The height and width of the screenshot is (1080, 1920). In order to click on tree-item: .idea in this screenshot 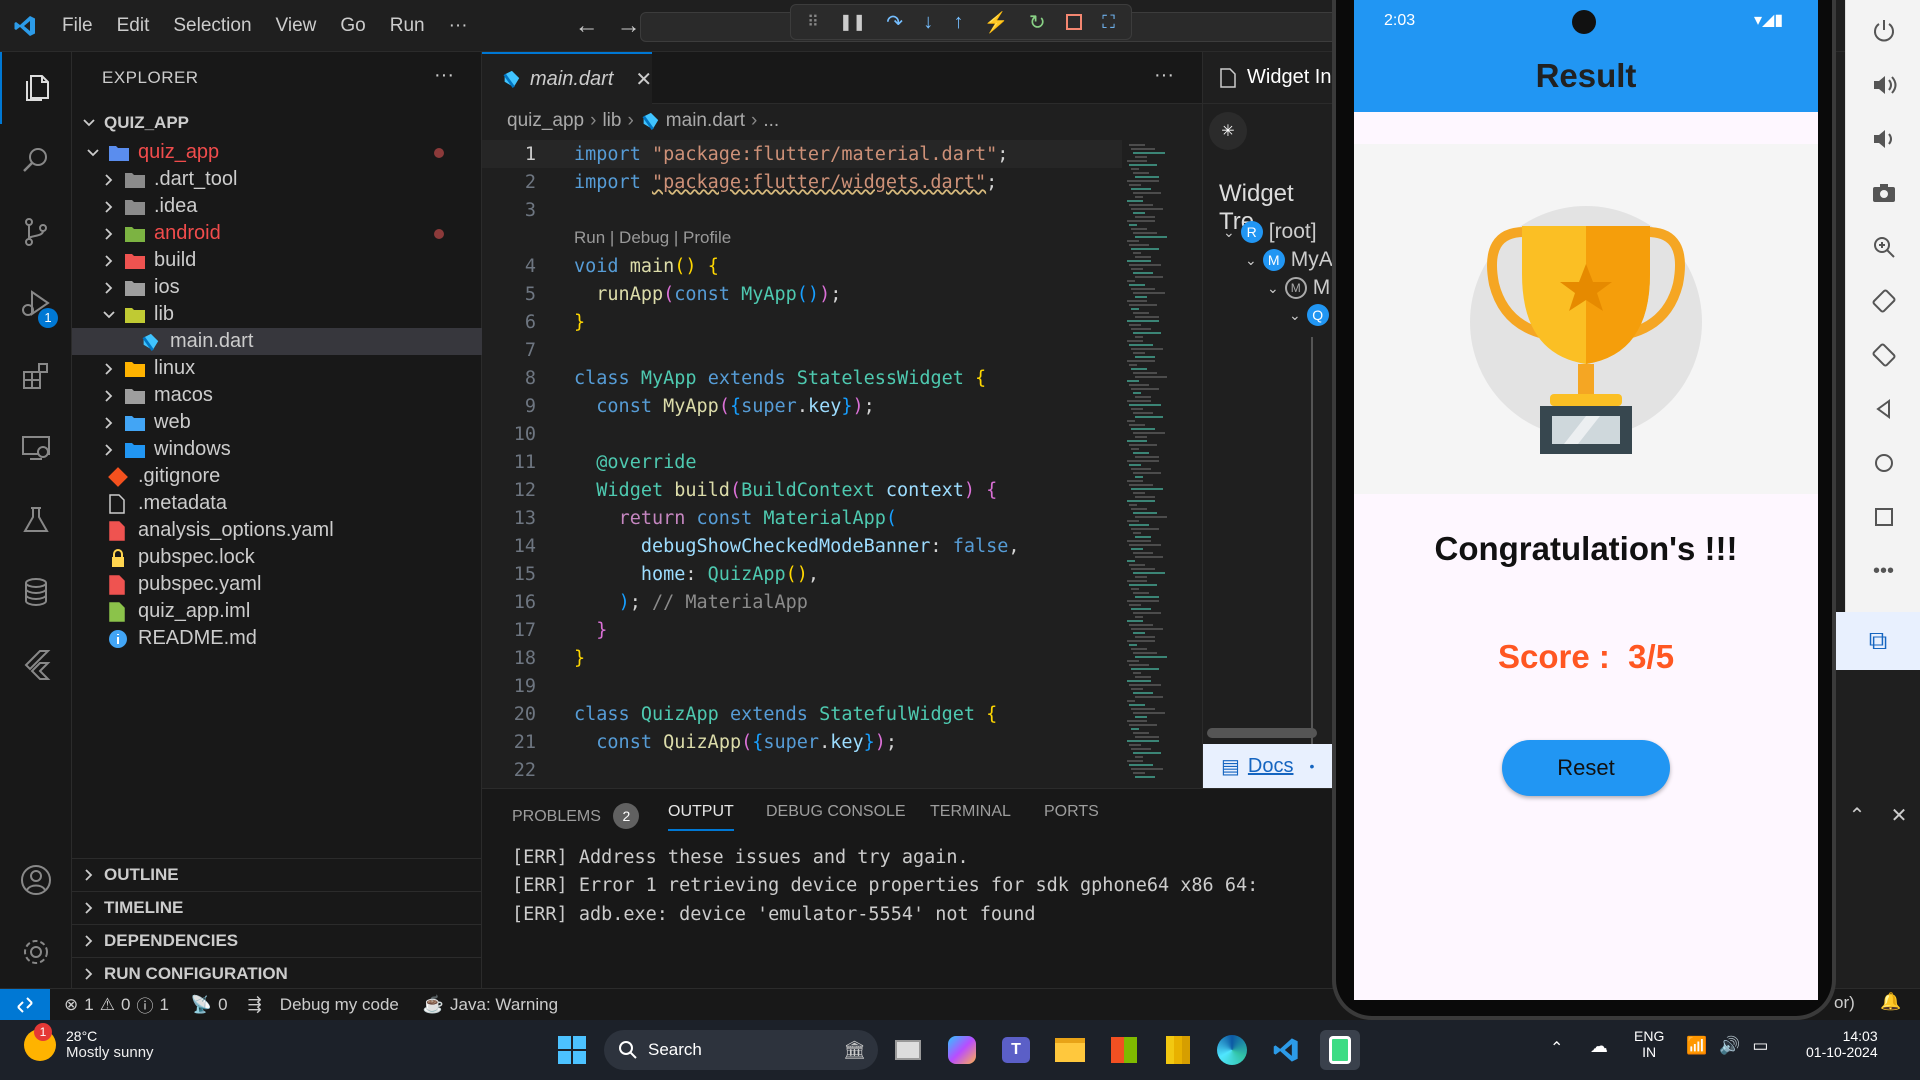, I will do `click(277, 206)`.